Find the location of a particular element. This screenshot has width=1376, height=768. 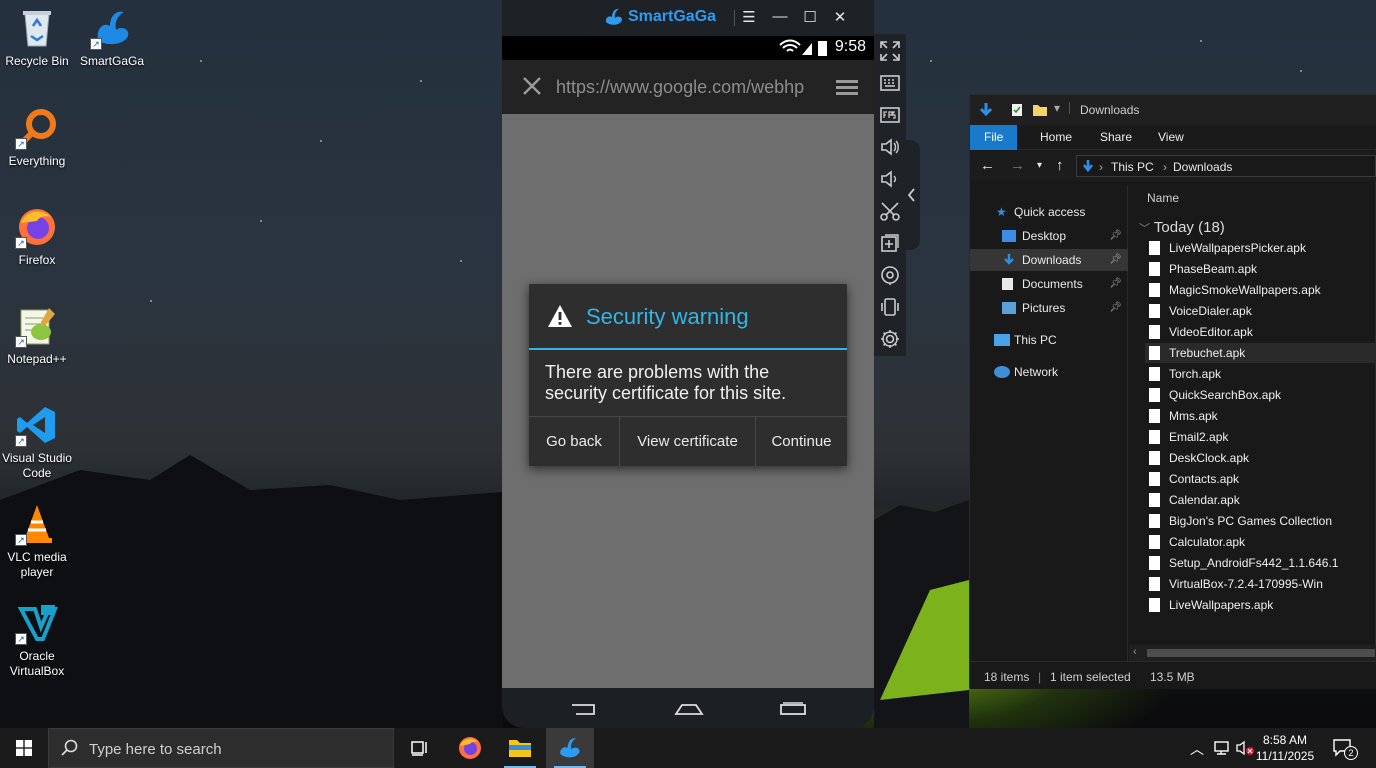

scroll-thumb is located at coordinates (1261, 653).